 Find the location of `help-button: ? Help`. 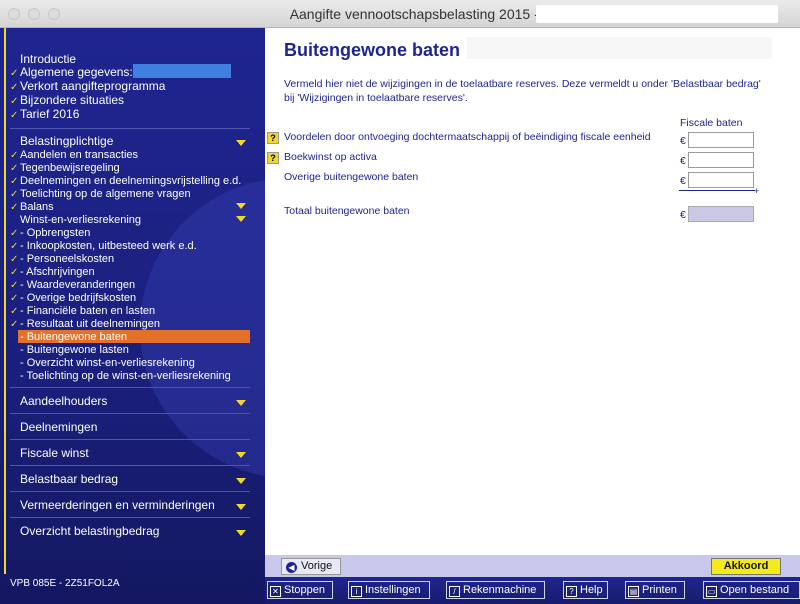

help-button: ? Help is located at coordinates (585, 590).